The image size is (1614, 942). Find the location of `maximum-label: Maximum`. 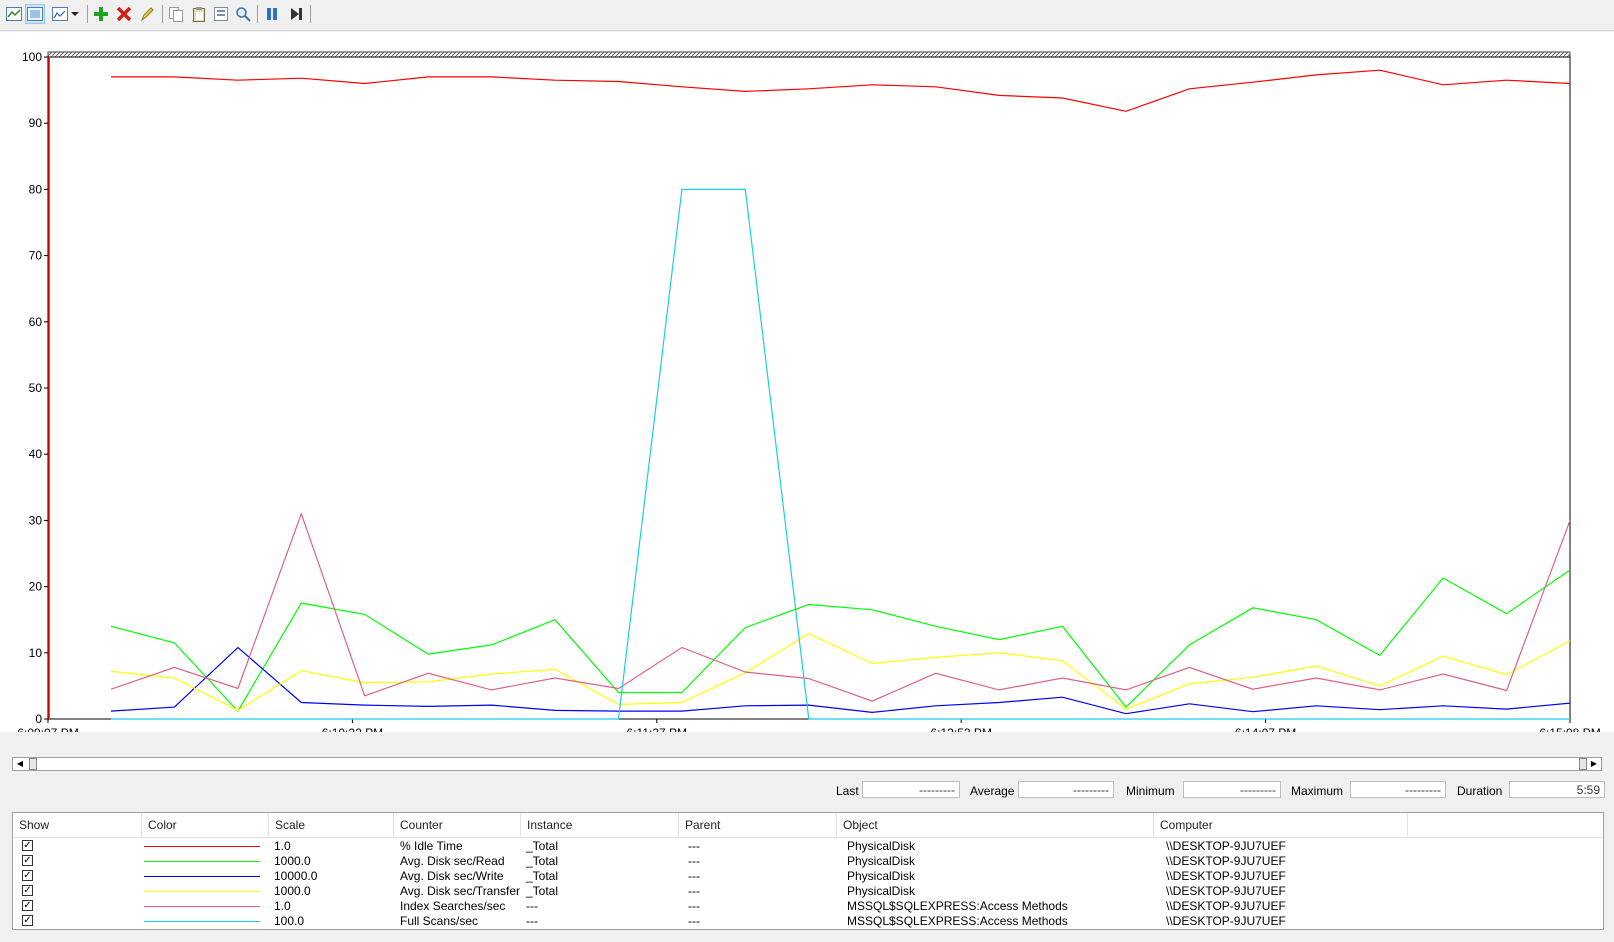

maximum-label: Maximum is located at coordinates (1317, 791).